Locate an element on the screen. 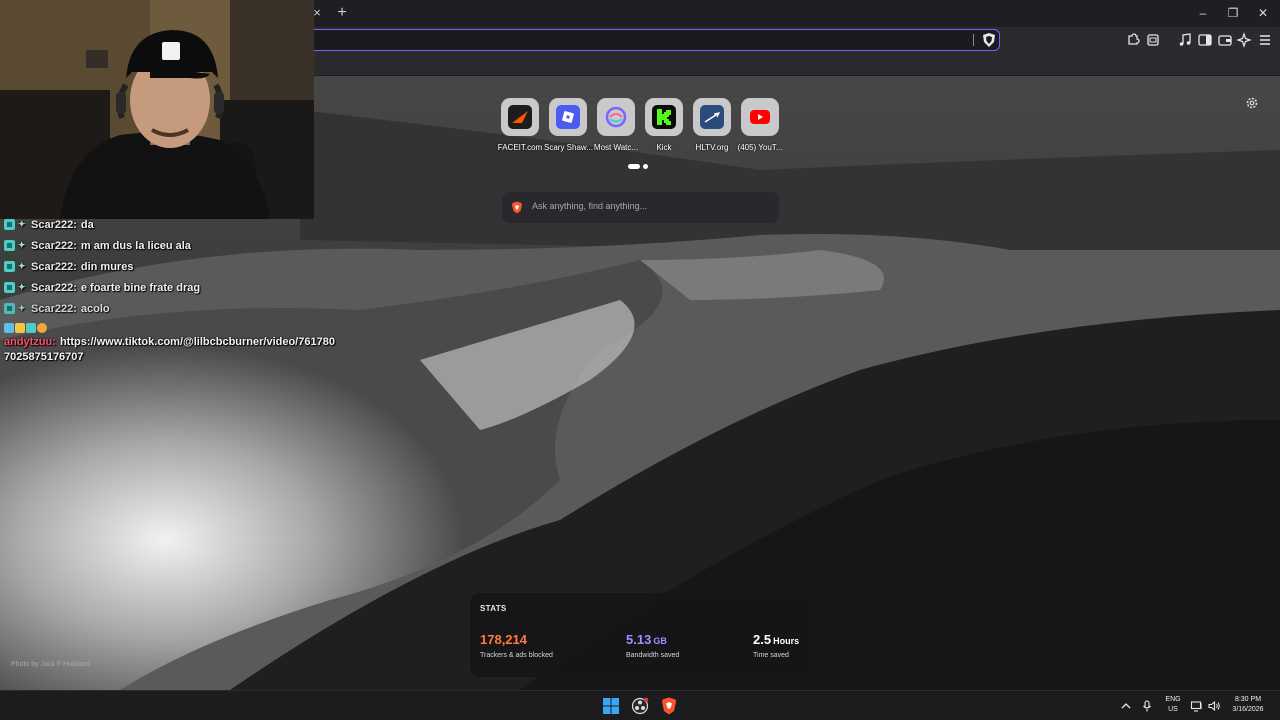 The width and height of the screenshot is (1280, 720). bits-badge-icon is located at coordinates (42, 328).